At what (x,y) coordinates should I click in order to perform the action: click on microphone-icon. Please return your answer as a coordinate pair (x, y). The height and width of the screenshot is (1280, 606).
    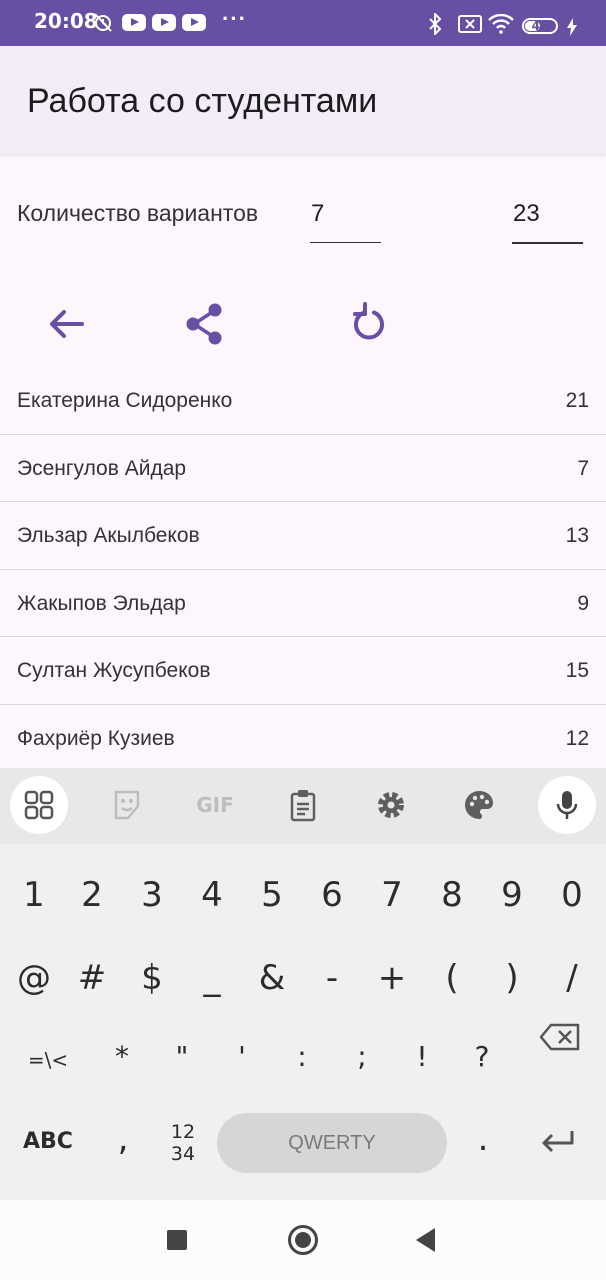
    Looking at the image, I should click on (567, 805).